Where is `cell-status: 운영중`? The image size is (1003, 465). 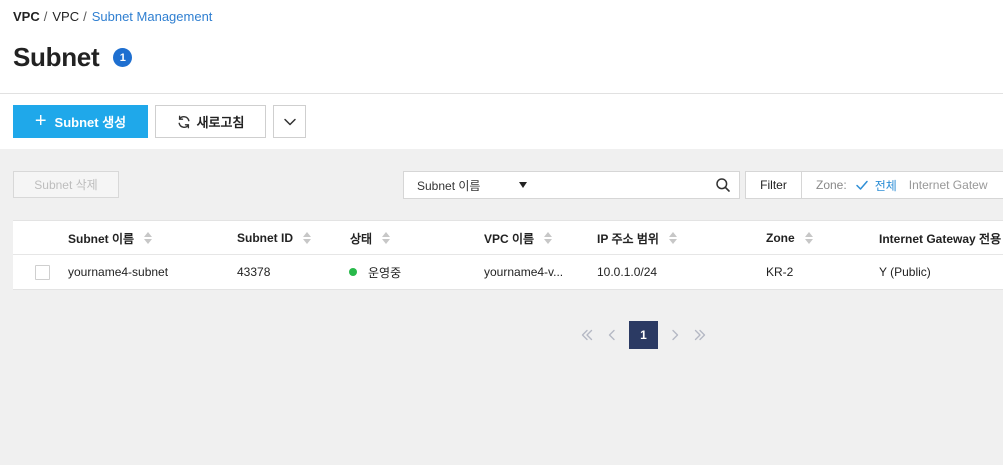 cell-status: 운영중 is located at coordinates (375, 272).